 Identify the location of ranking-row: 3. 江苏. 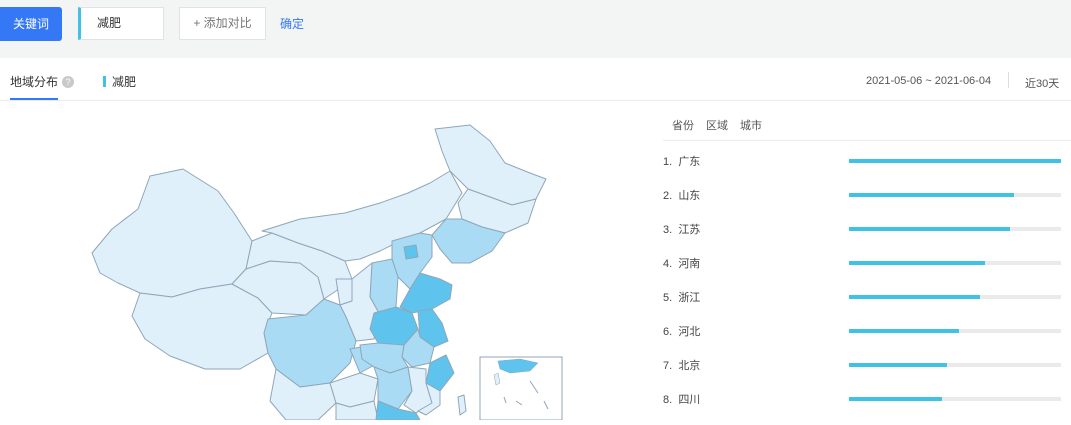
(867, 229).